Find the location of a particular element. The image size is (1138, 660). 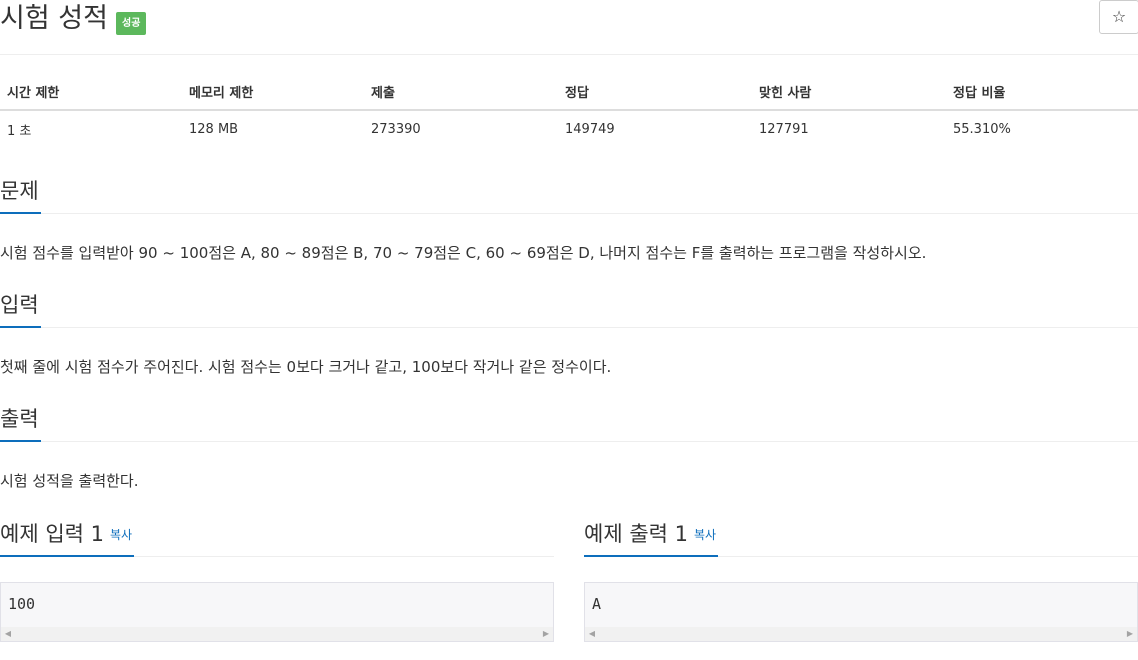

header-accepted: 정답 is located at coordinates (655, 92).